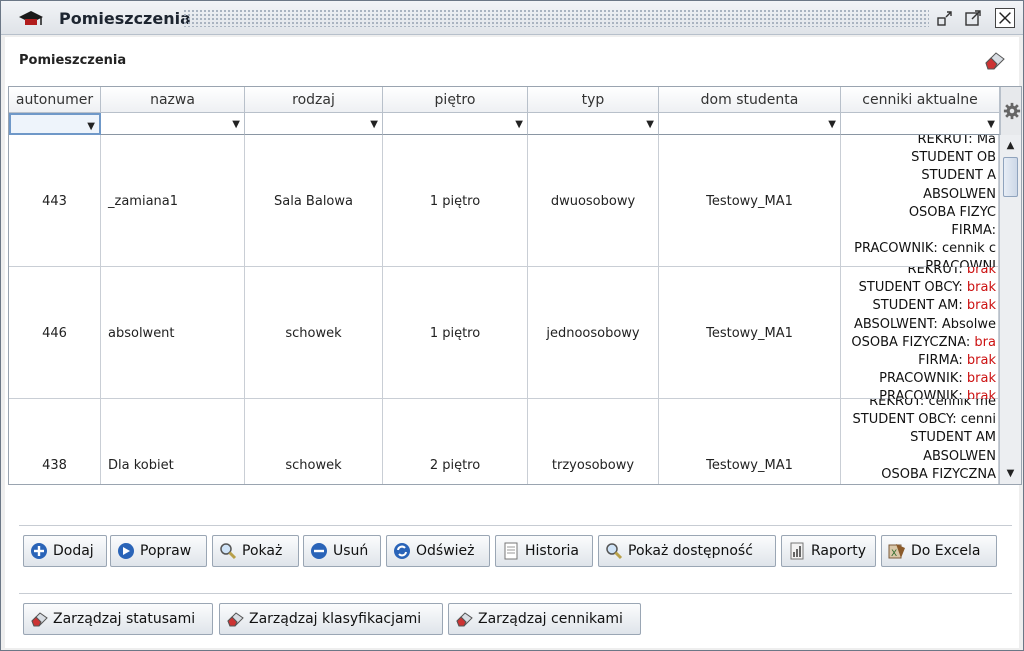 Image resolution: width=1024 pixels, height=651 pixels. Describe the element at coordinates (262, 551) in the screenshot. I see `button-label: Pokaż` at that location.